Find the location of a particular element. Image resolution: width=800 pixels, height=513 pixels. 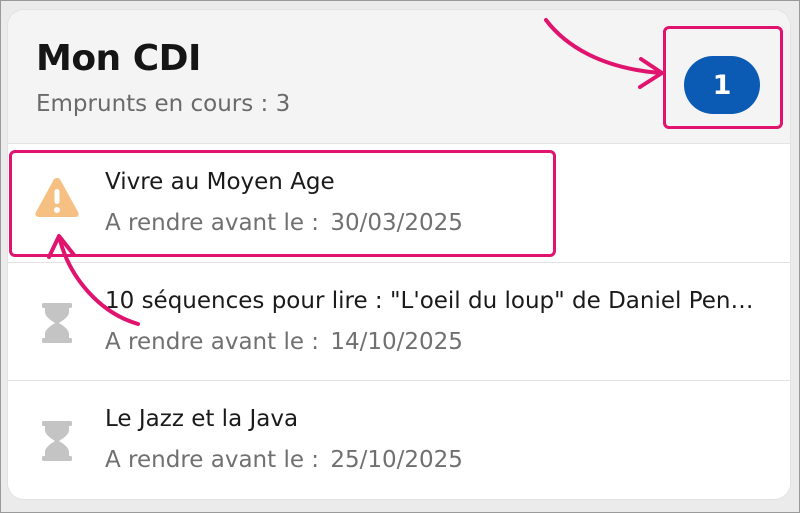

warning-icon is located at coordinates (57, 197).